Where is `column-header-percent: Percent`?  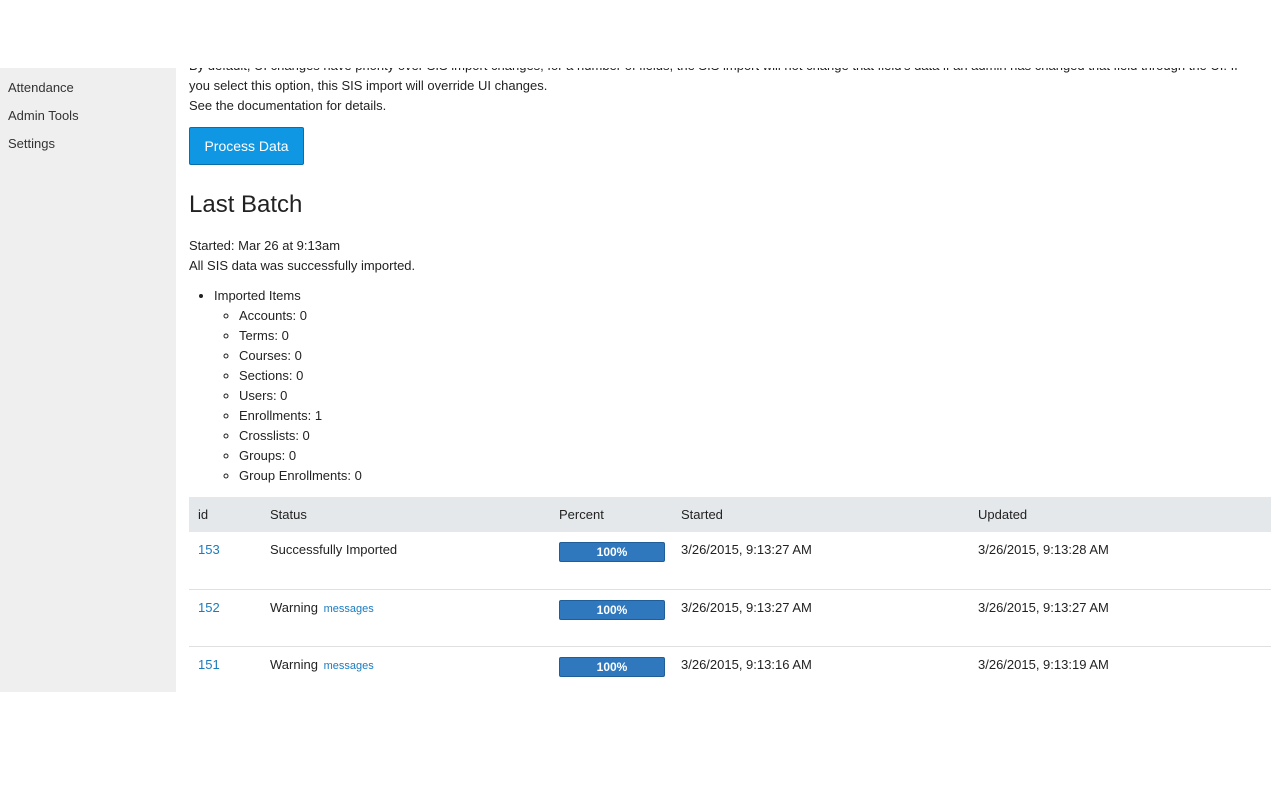 column-header-percent: Percent is located at coordinates (611, 514).